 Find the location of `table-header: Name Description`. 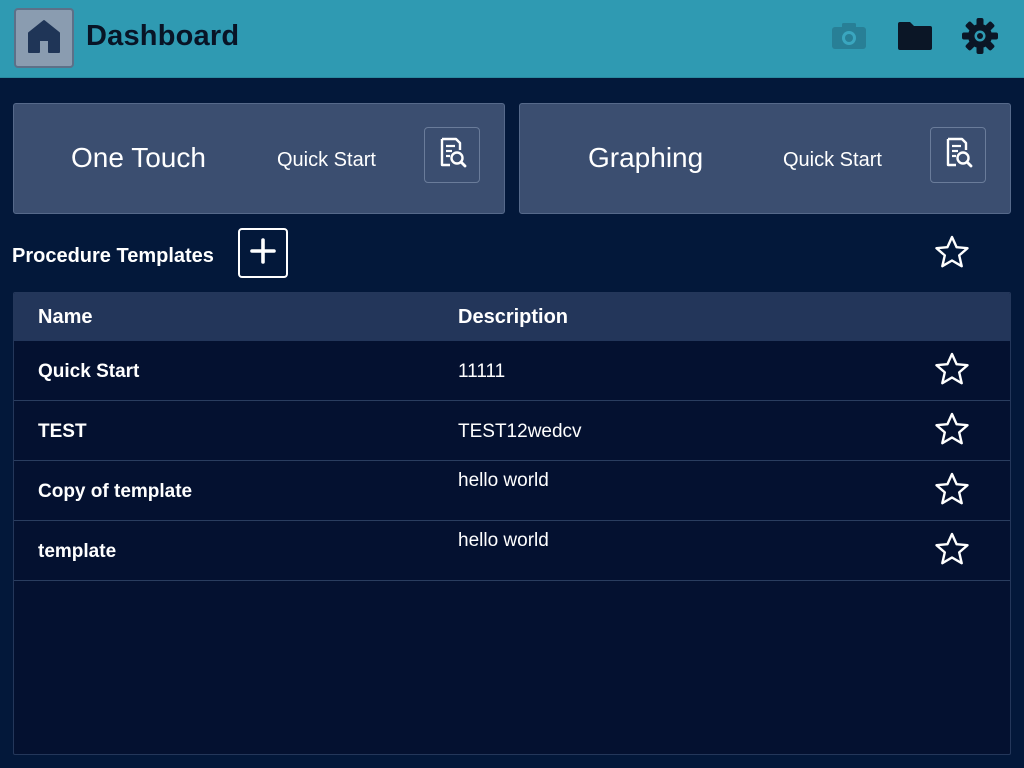

table-header: Name Description is located at coordinates (512, 317).